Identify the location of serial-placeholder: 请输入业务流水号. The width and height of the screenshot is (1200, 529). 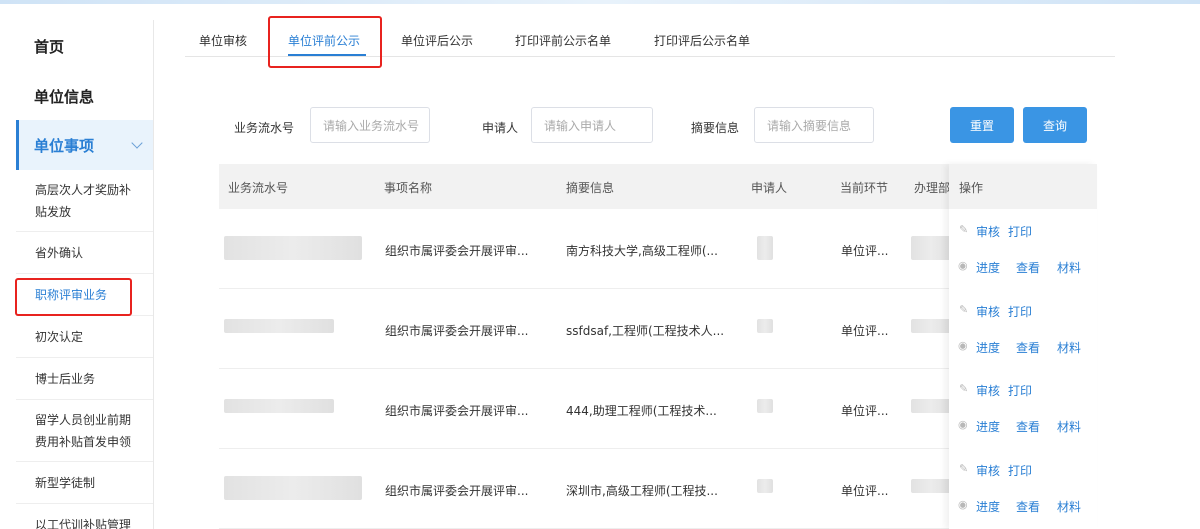
(371, 125).